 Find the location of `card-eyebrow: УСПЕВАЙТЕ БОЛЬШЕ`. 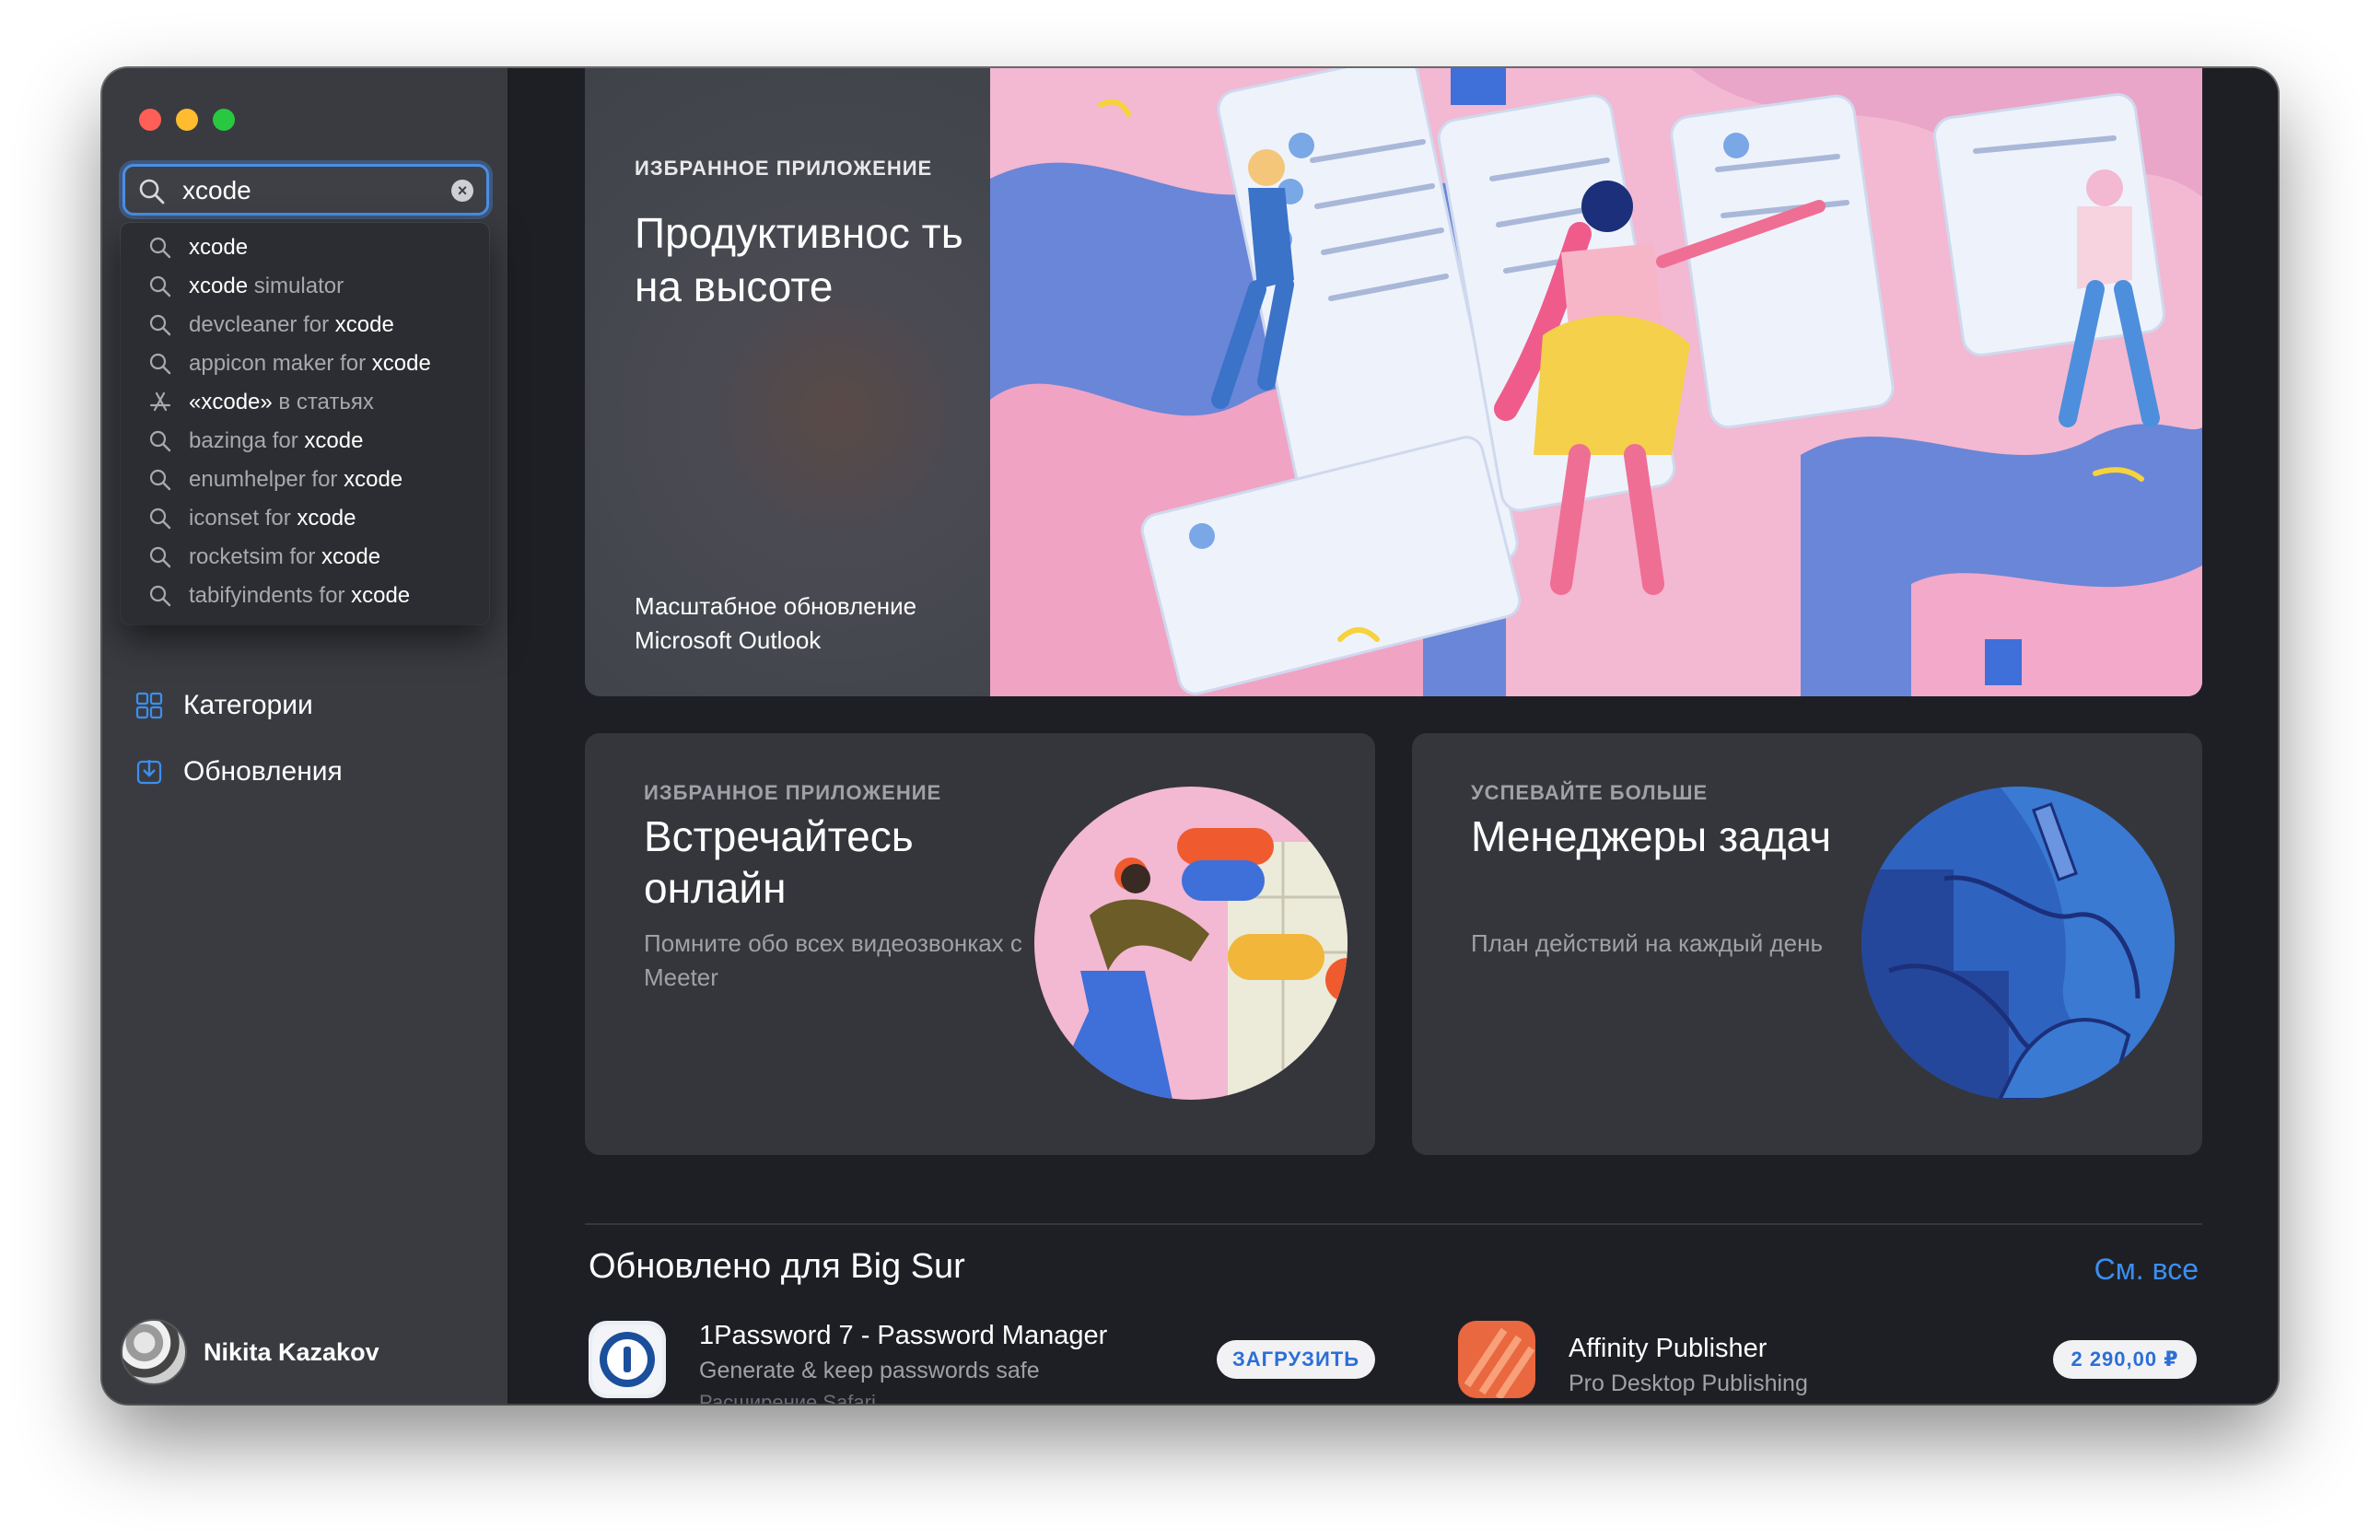

card-eyebrow: УСПЕВАЙТЕ БОЛЬШЕ is located at coordinates (1590, 792).